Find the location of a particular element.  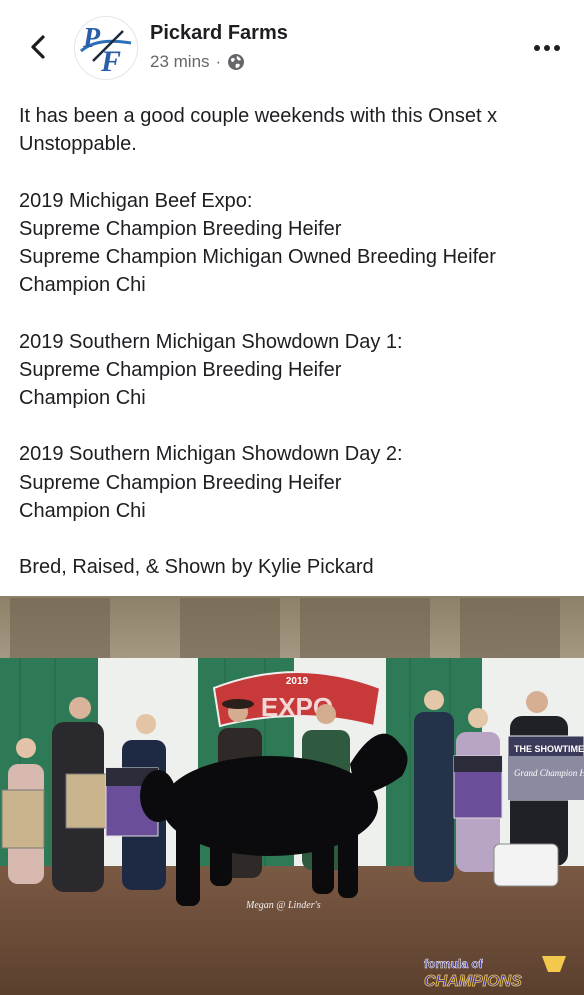

photo-signature: Megan @ Linder's is located at coordinates (283, 905).